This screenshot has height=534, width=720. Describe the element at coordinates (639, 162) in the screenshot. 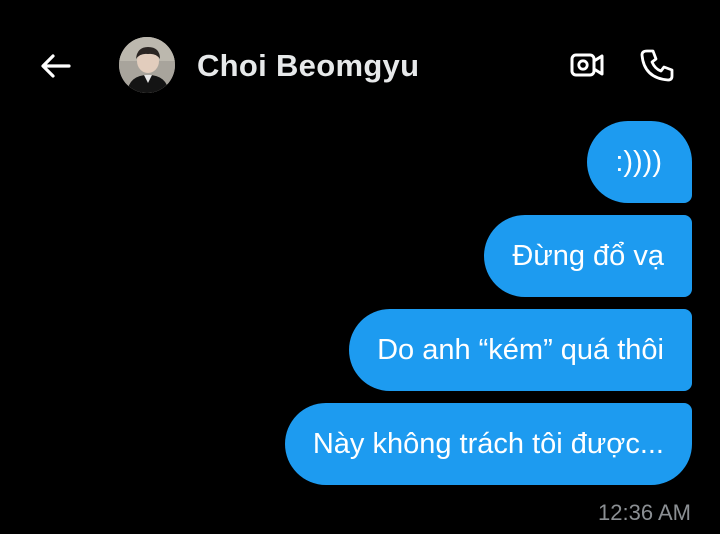

I see `message-bubble: :))))` at that location.